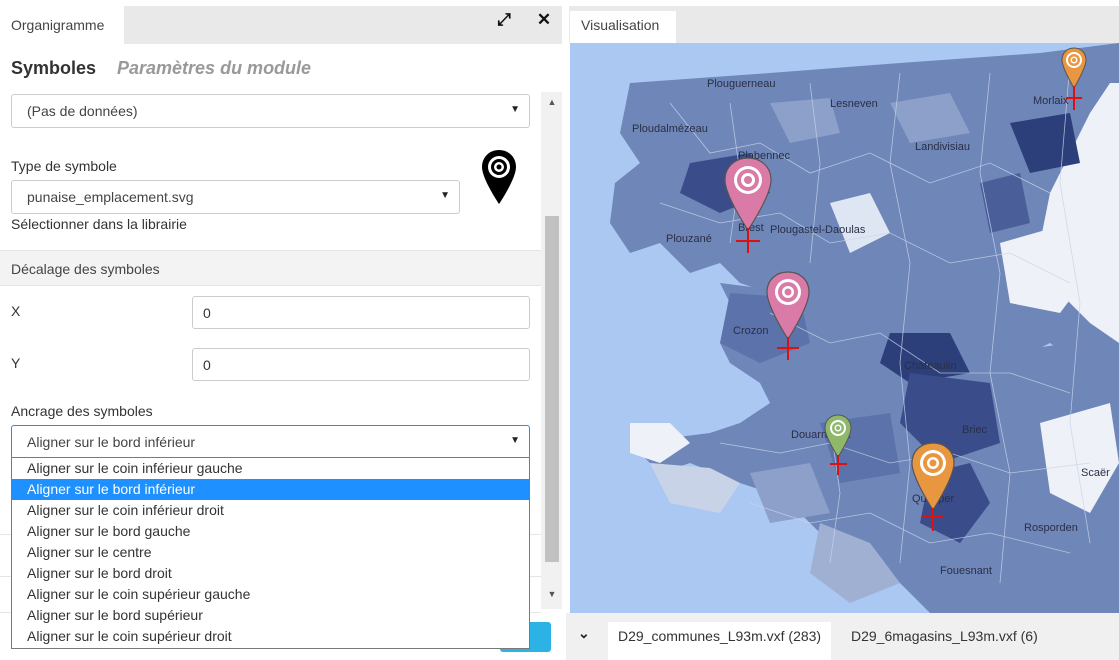 This screenshot has height=660, width=1119. What do you see at coordinates (942, 147) in the screenshot?
I see `map-label: Landivisiau` at bounding box center [942, 147].